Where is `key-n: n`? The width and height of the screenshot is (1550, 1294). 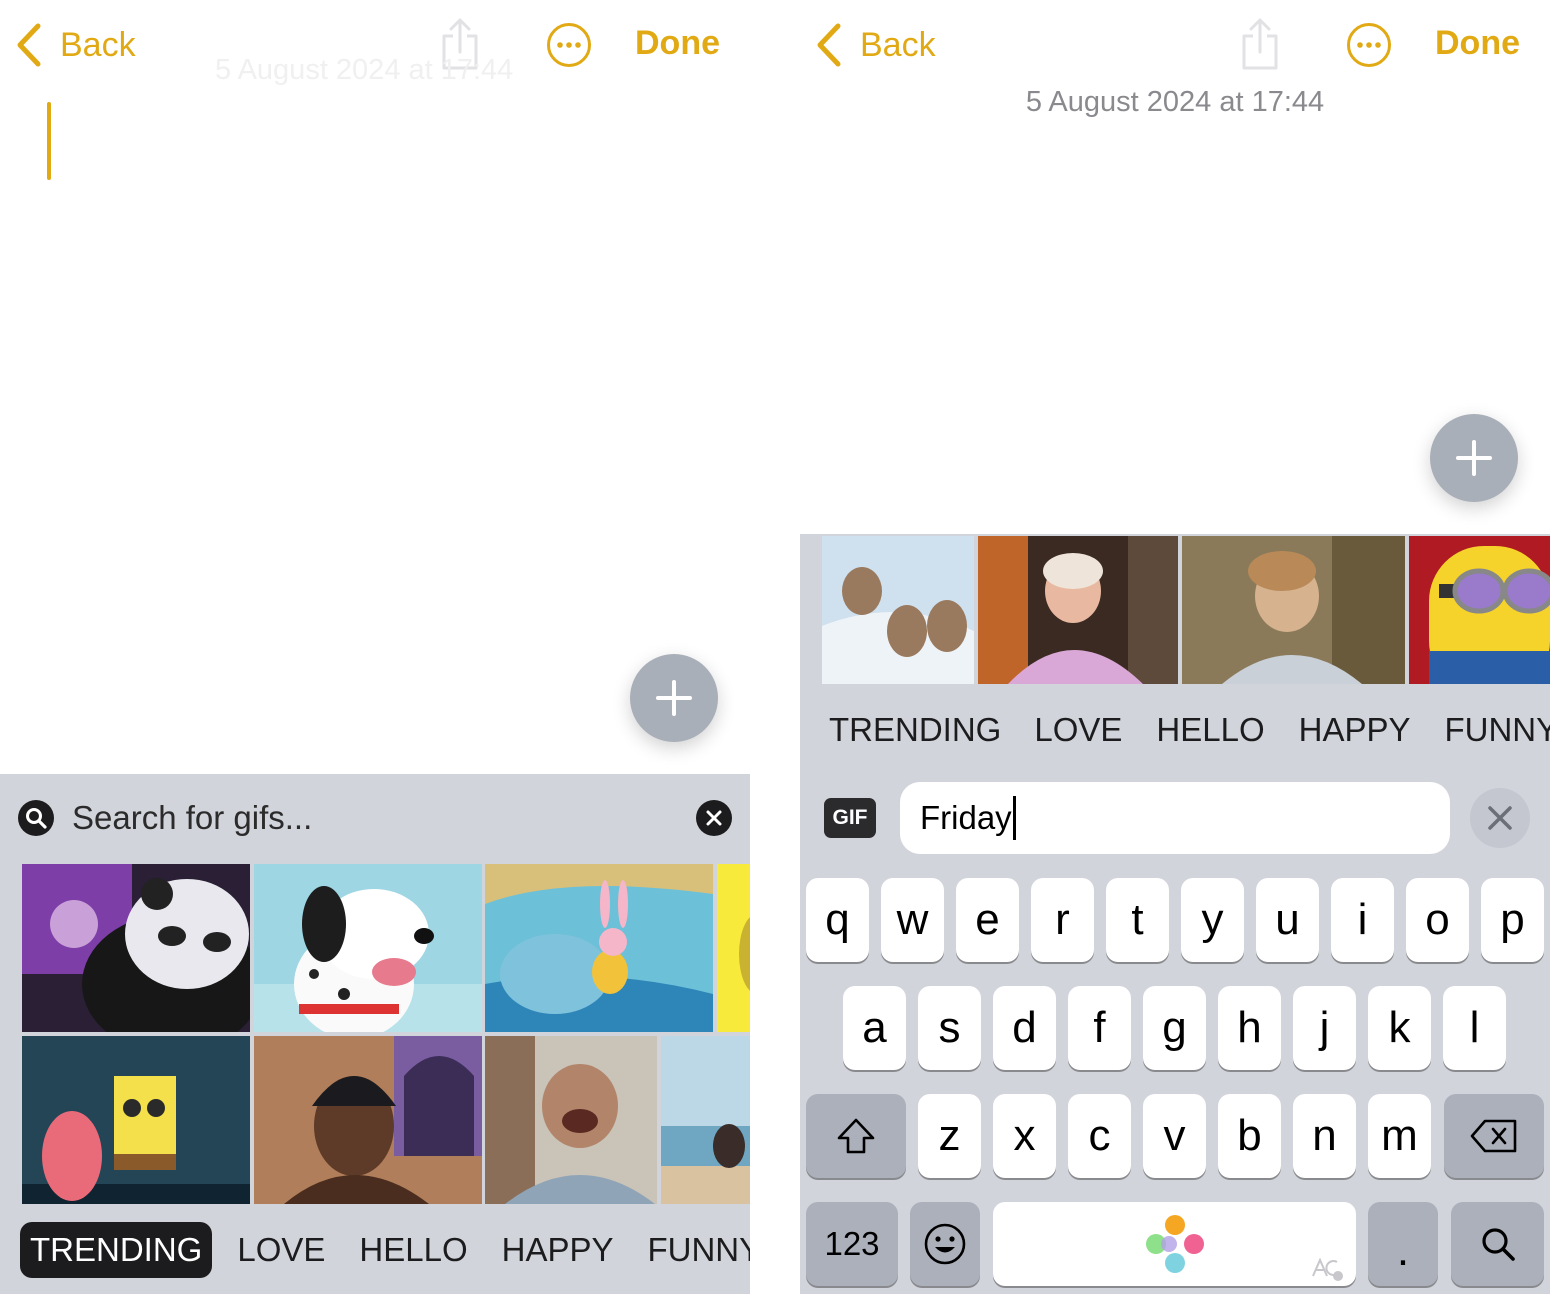
key-n: n is located at coordinates (1324, 1136).